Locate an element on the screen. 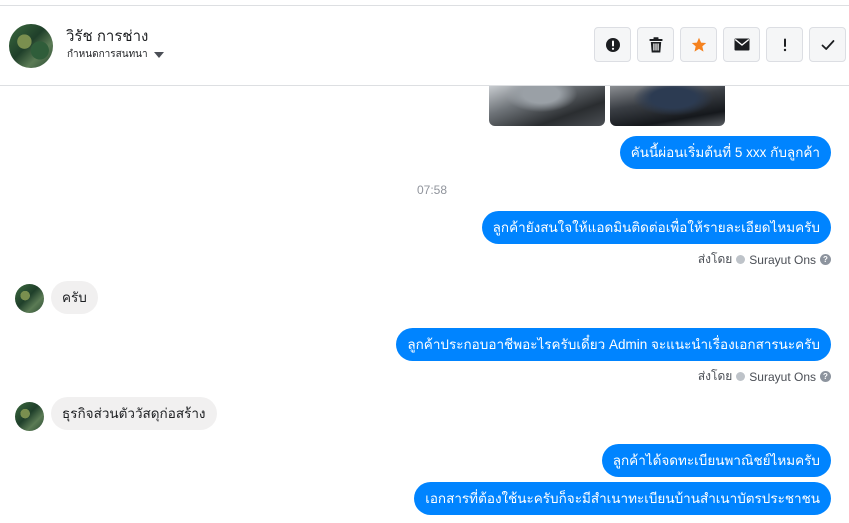  conversation-label: กำหนดการสนทนา is located at coordinates (107, 54).